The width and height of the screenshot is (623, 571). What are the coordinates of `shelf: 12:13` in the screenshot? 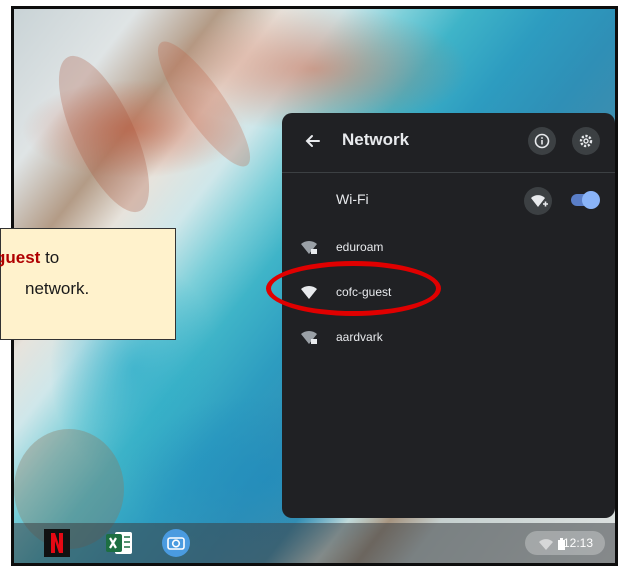 It's located at (314, 543).